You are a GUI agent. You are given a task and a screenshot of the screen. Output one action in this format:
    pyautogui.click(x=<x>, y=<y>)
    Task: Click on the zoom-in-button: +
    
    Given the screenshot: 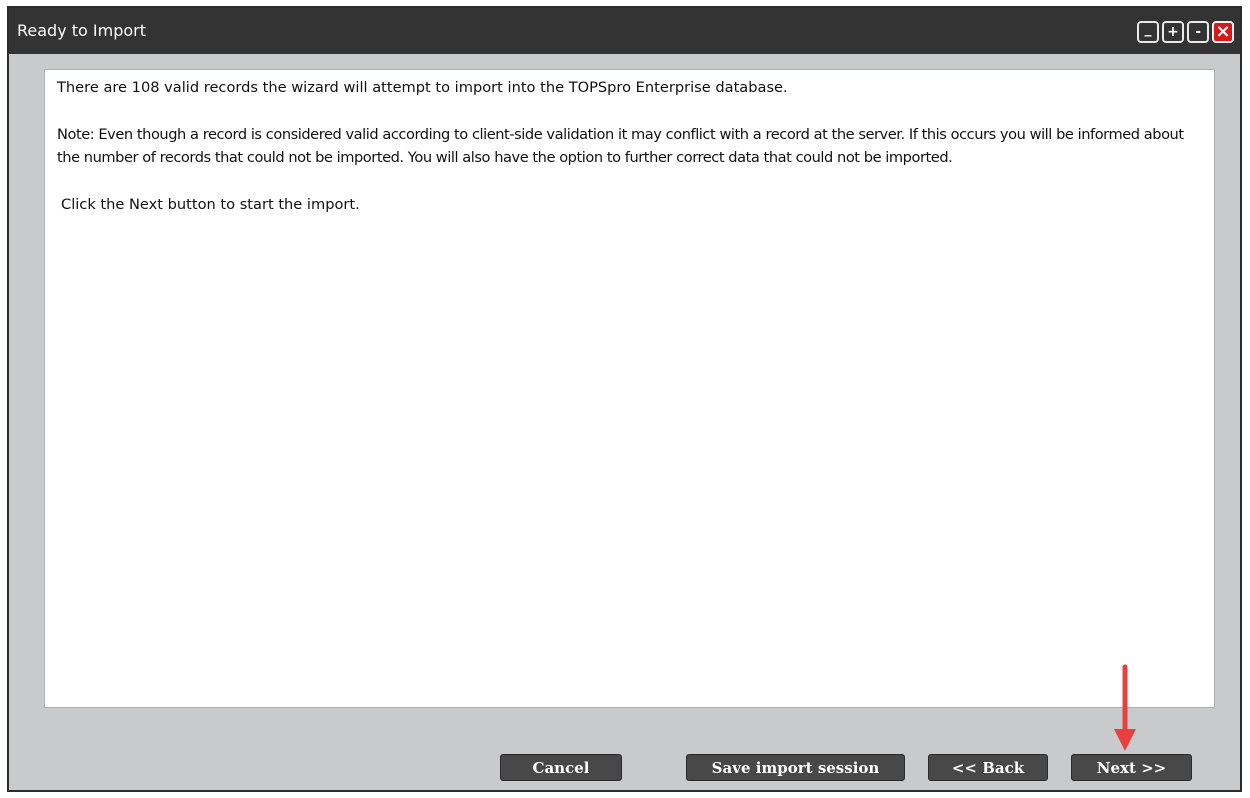 What is the action you would take?
    pyautogui.click(x=1173, y=32)
    